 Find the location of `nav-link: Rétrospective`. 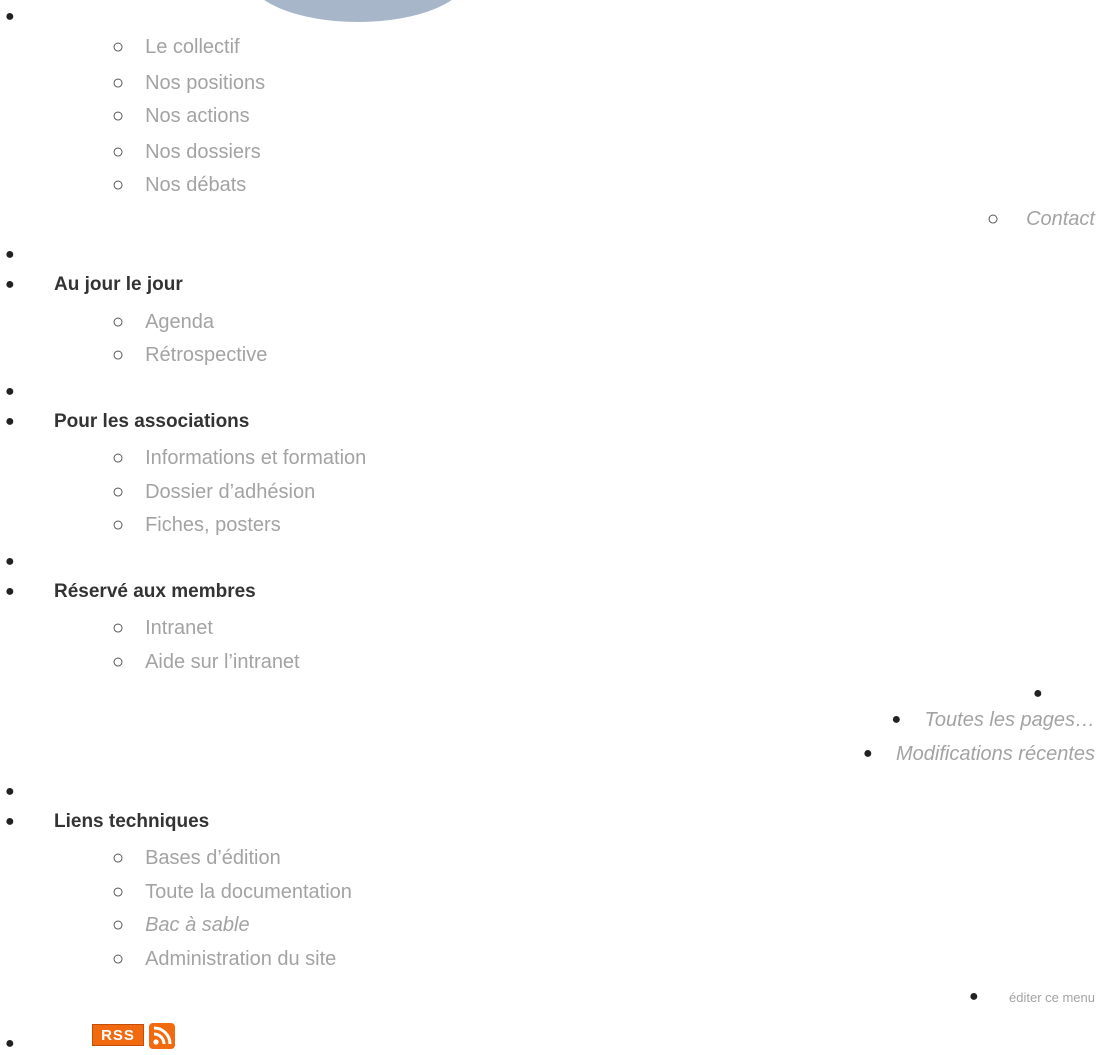

nav-link: Rétrospective is located at coordinates (206, 355).